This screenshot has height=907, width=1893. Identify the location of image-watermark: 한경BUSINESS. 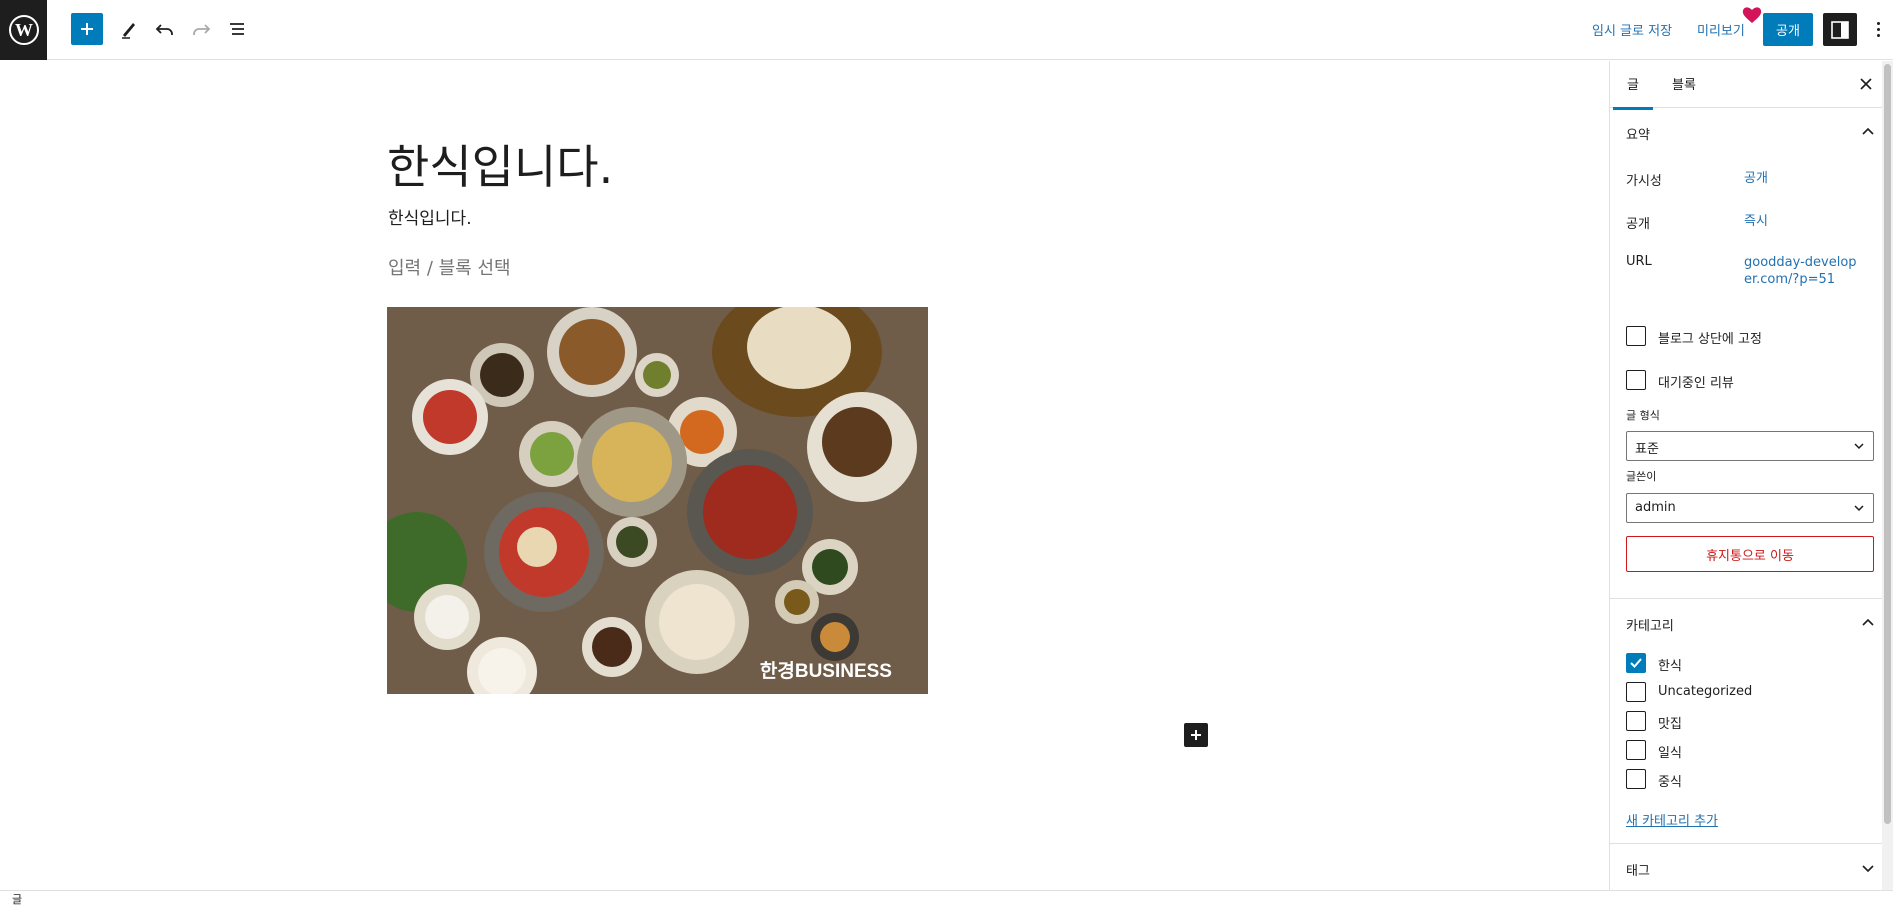
(826, 671).